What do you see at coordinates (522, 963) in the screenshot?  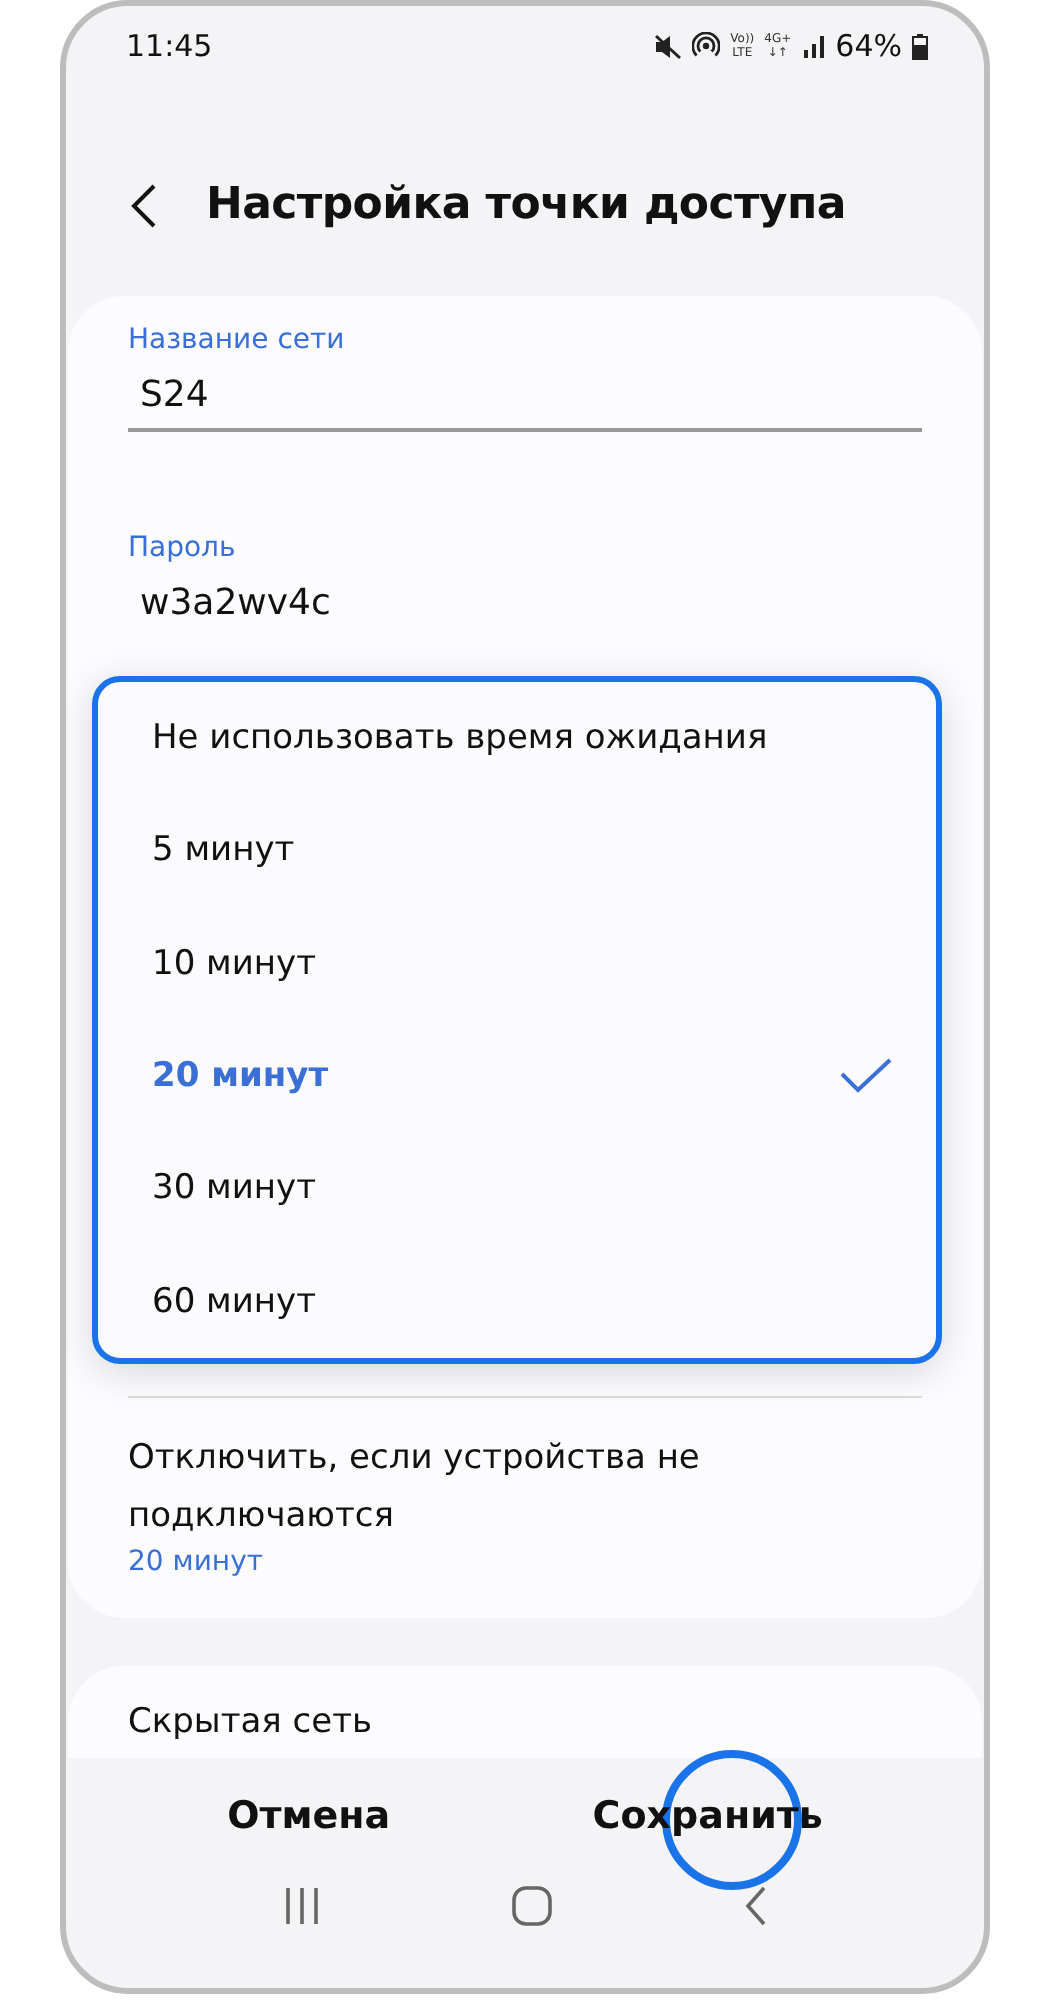 I see `menu-option: 10 минут` at bounding box center [522, 963].